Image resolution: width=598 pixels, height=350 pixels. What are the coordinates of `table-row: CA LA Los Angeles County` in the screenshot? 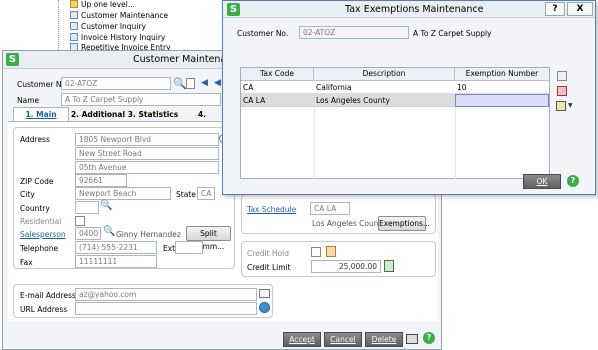 It's located at (395, 100).